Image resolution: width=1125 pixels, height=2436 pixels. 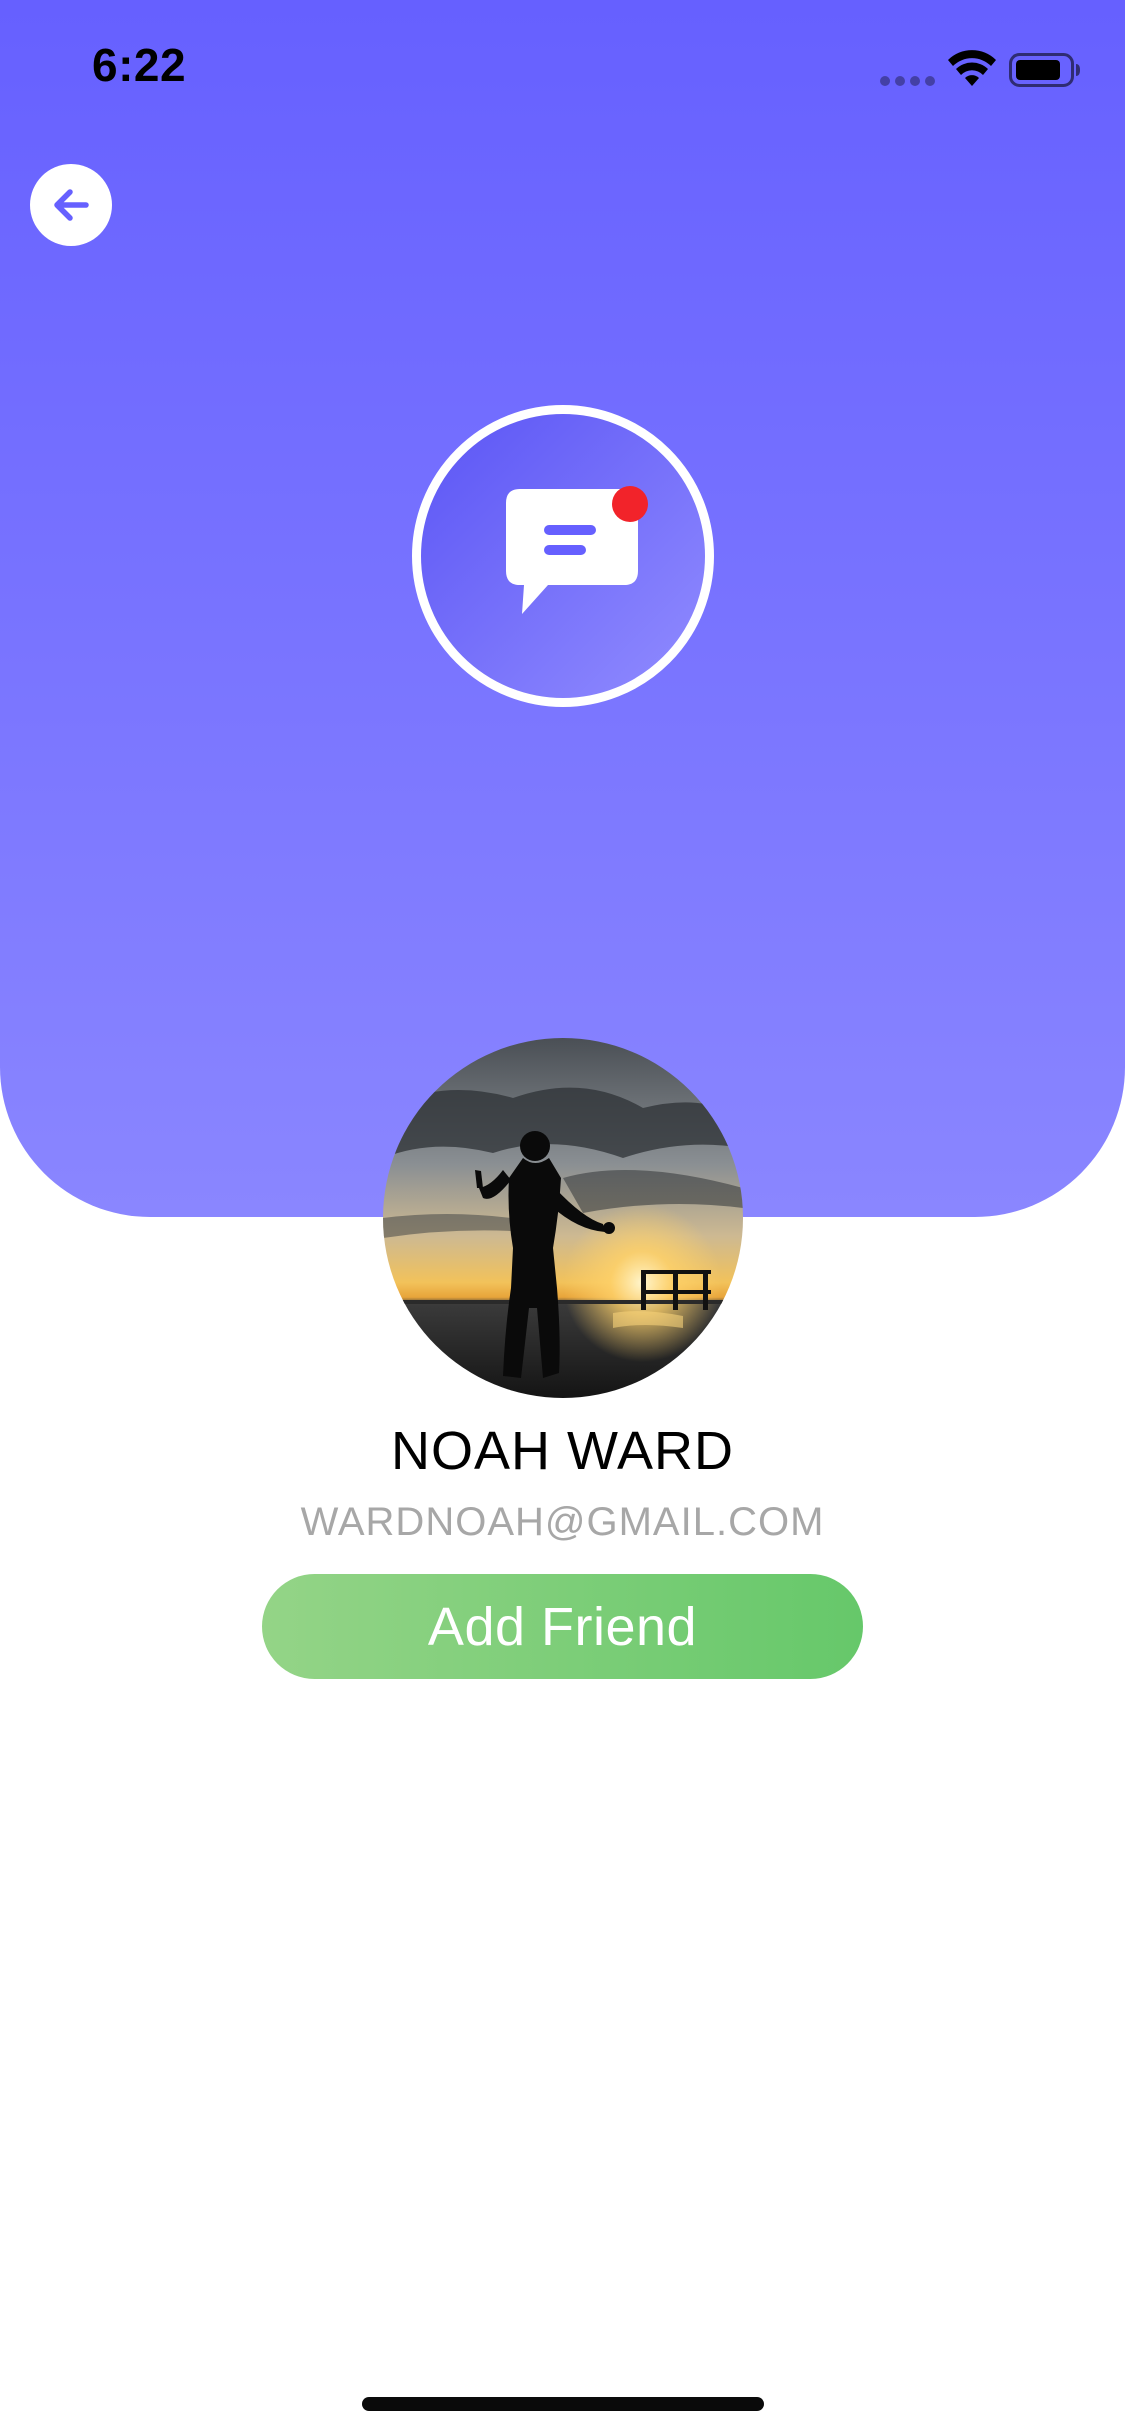 I want to click on home-indicator, so click(x=563, y=2404).